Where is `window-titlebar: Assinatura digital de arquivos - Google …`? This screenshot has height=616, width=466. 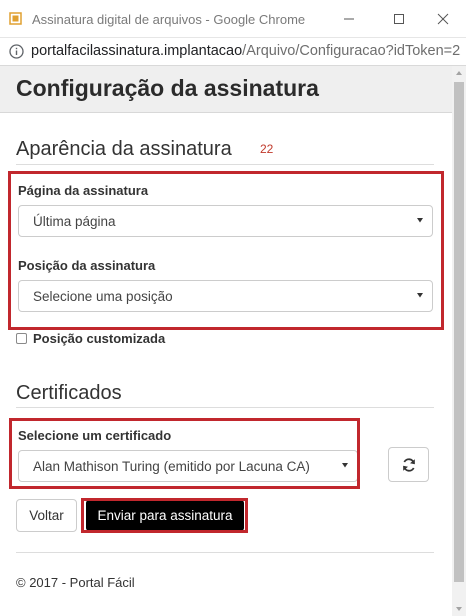
window-titlebar: Assinatura digital de arquivos - Google … is located at coordinates (233, 19).